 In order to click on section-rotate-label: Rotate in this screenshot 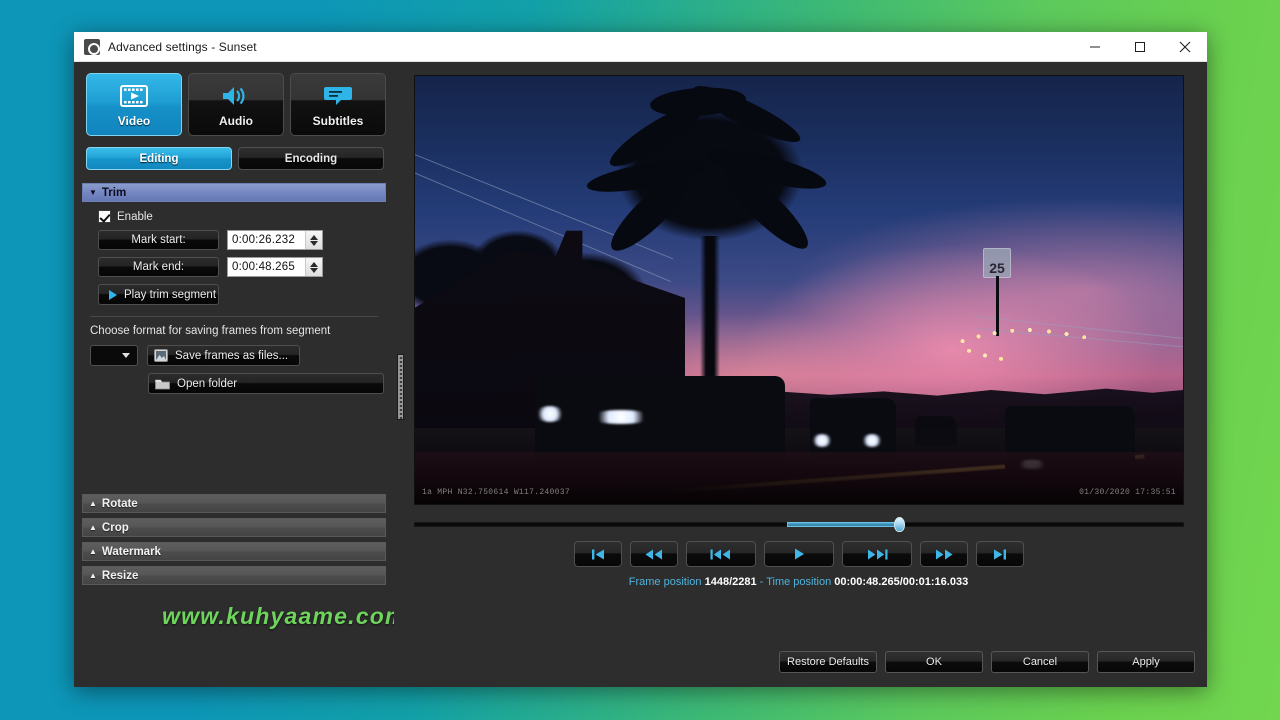, I will do `click(119, 503)`.